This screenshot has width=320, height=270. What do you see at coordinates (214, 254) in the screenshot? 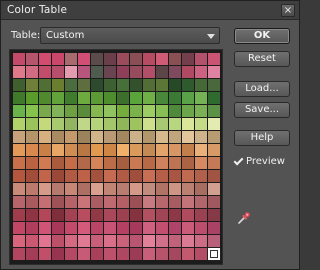
I see `selected-color-swatch` at bounding box center [214, 254].